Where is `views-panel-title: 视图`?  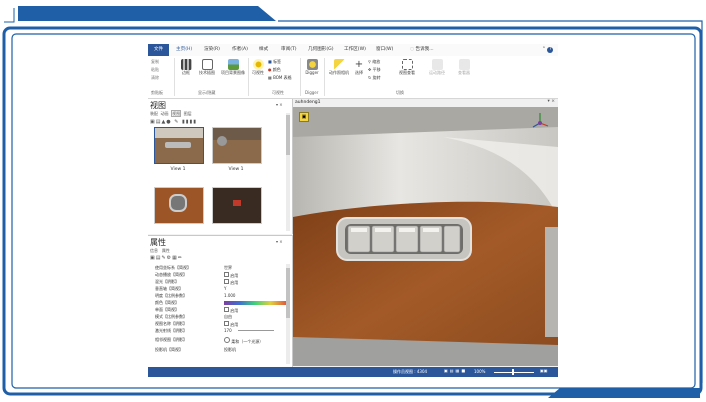 views-panel-title: 视图 is located at coordinates (158, 105).